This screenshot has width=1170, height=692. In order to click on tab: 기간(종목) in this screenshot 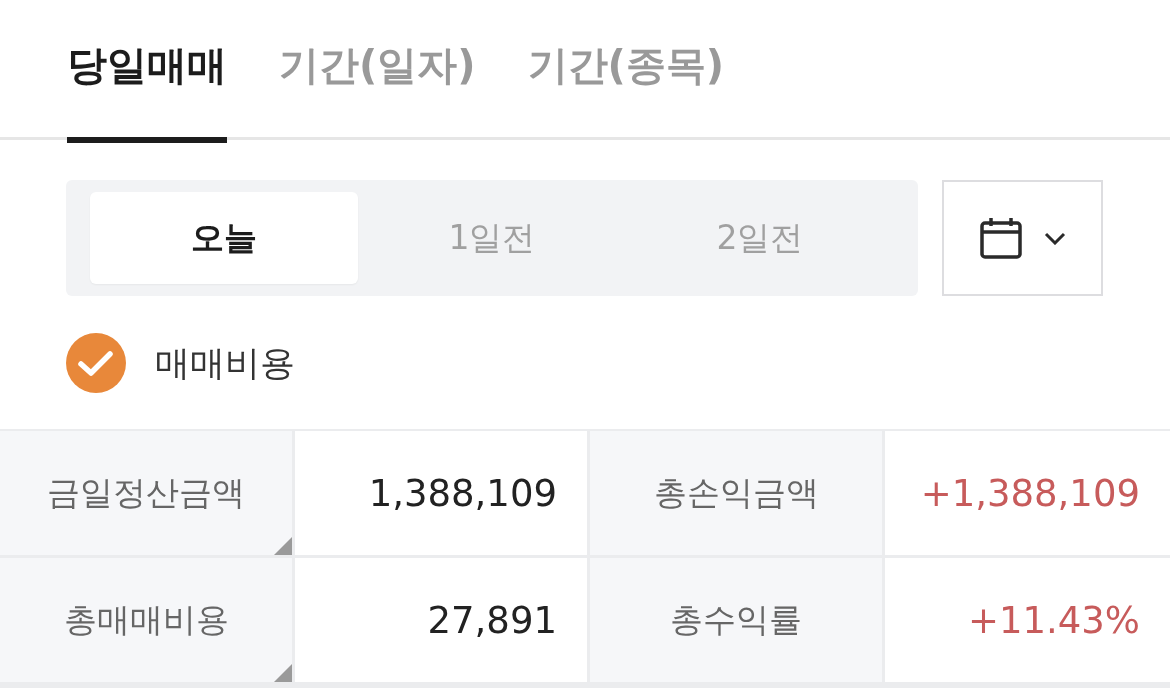, I will do `click(626, 71)`.